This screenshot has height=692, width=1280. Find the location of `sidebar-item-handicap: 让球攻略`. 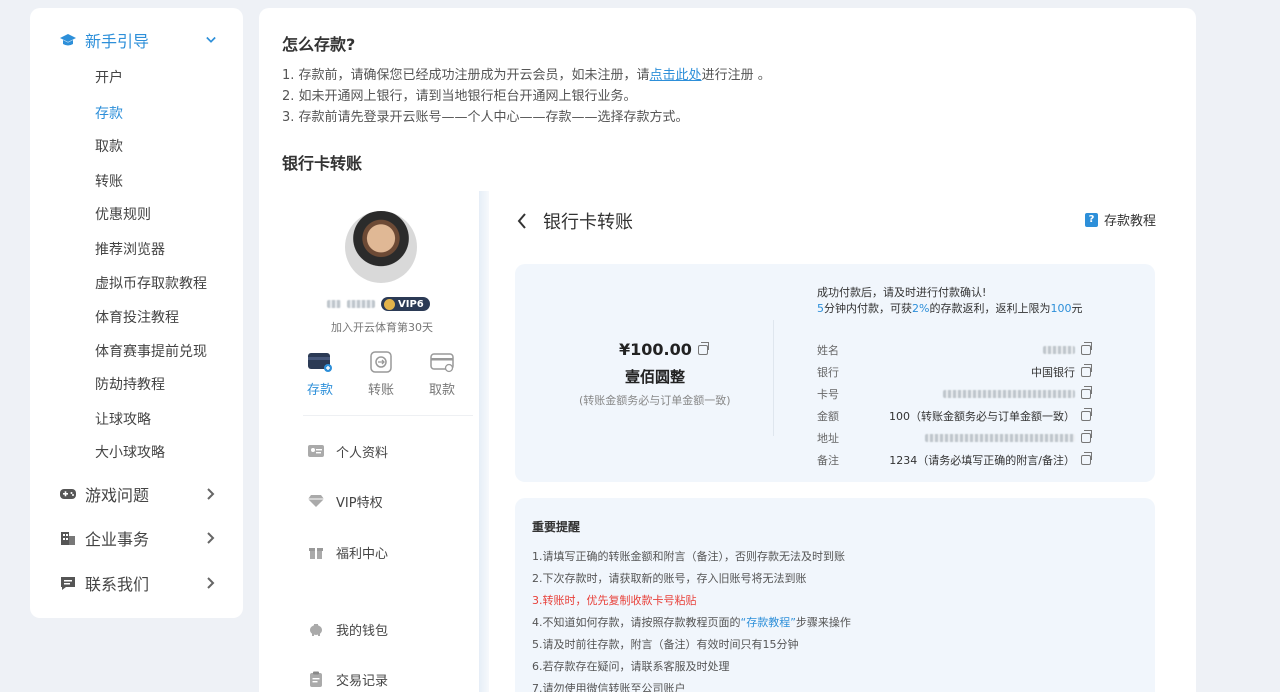

sidebar-item-handicap: 让球攻略 is located at coordinates (123, 420).